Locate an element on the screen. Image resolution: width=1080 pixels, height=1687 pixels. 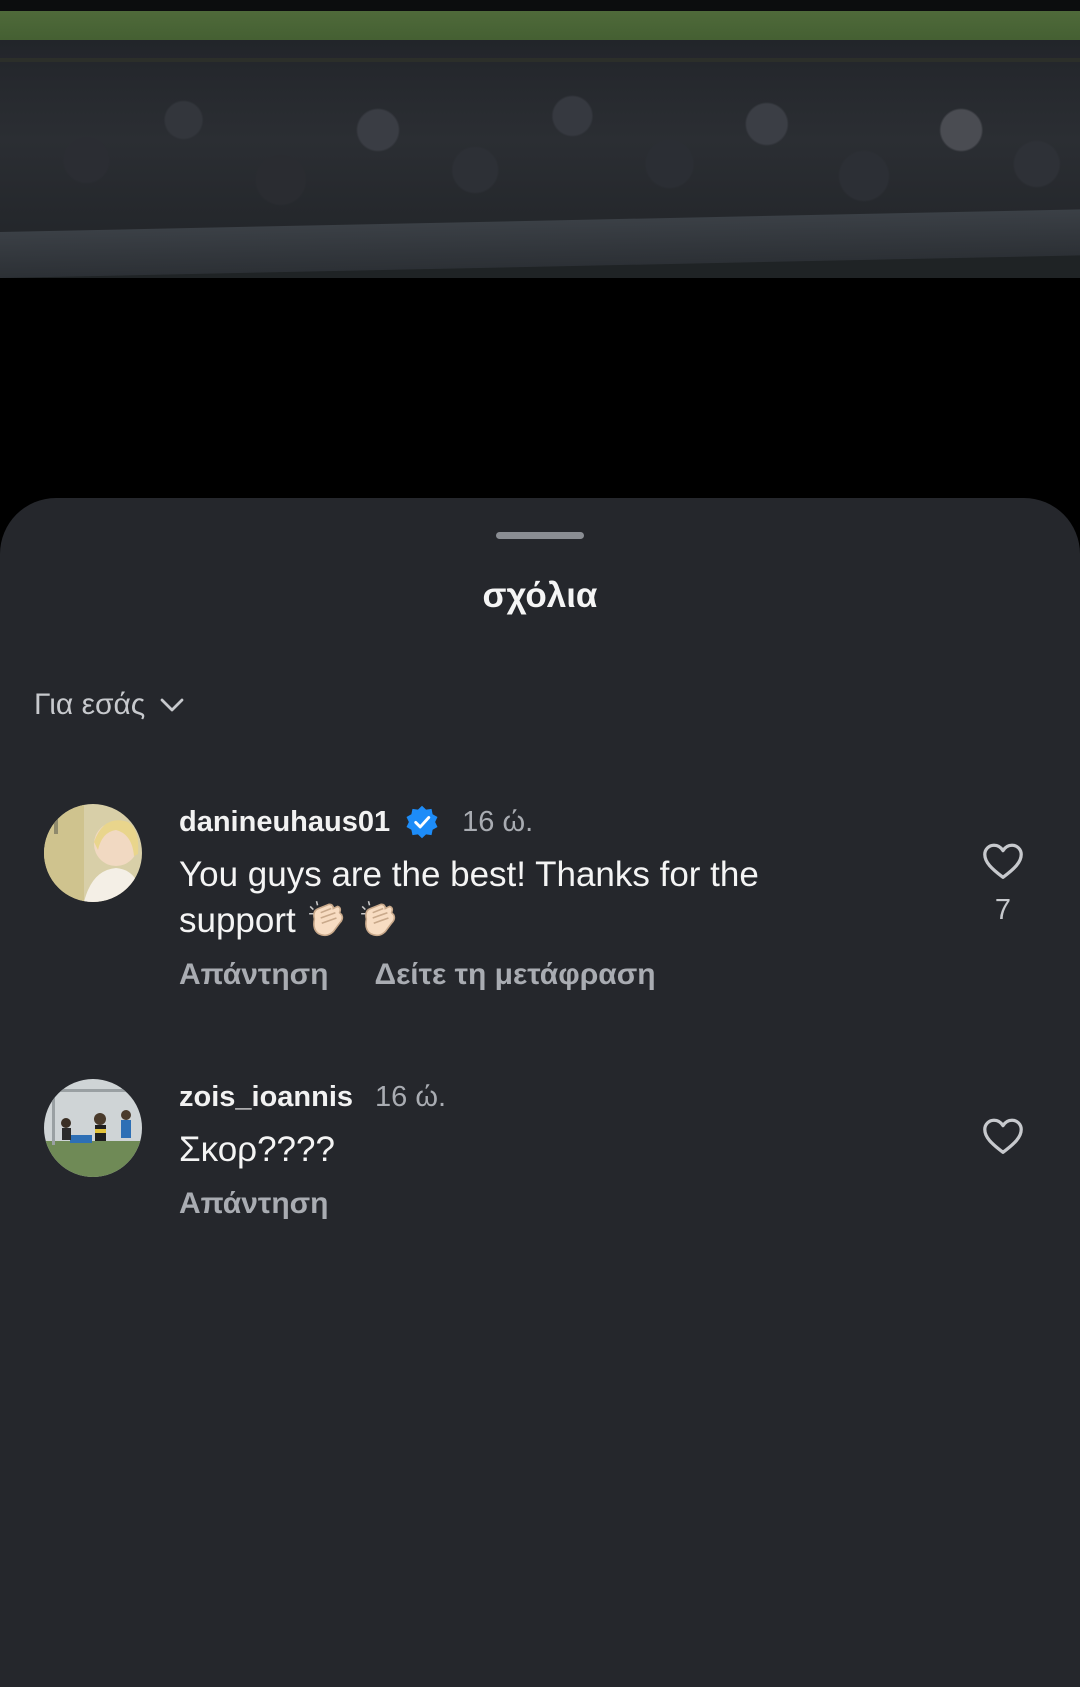
comment-body: zois_ioannis 16 ώ. Σκορ???? Απάντηση is located at coordinates (529, 1148).